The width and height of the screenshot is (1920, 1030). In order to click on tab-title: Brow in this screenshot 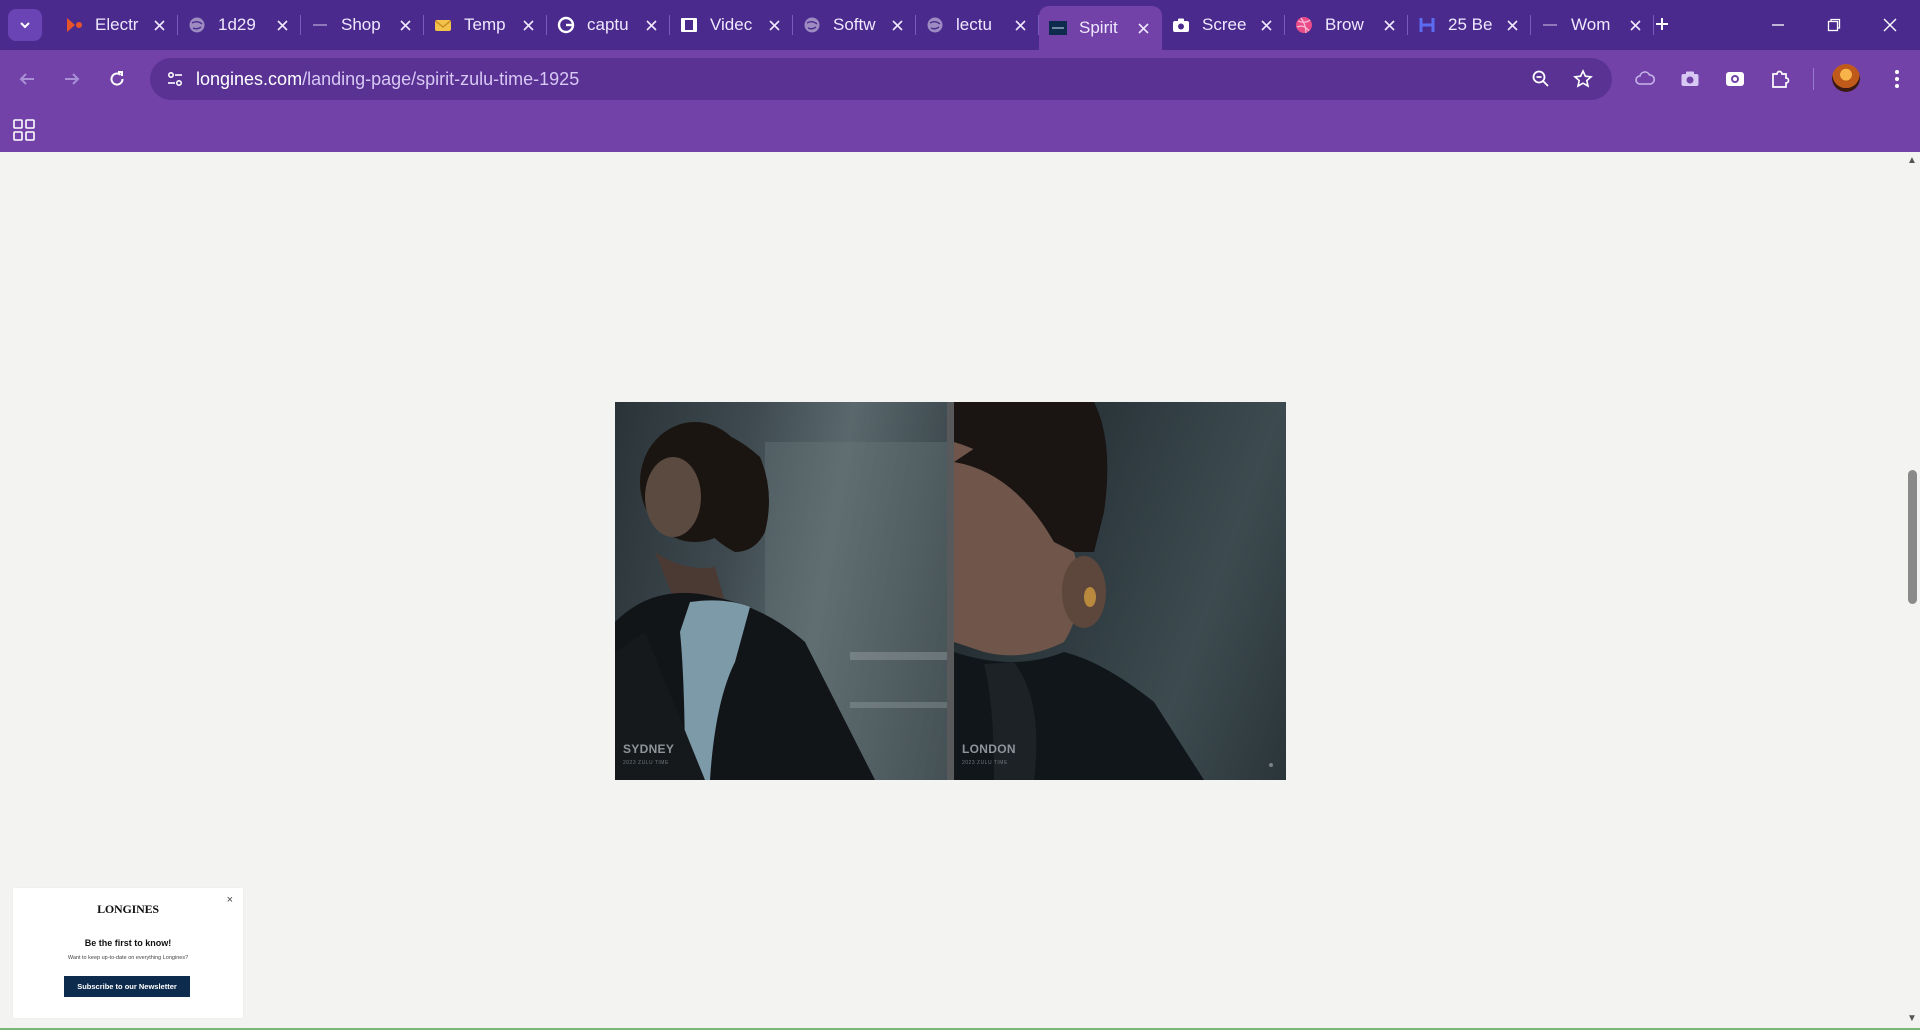, I will do `click(1344, 24)`.